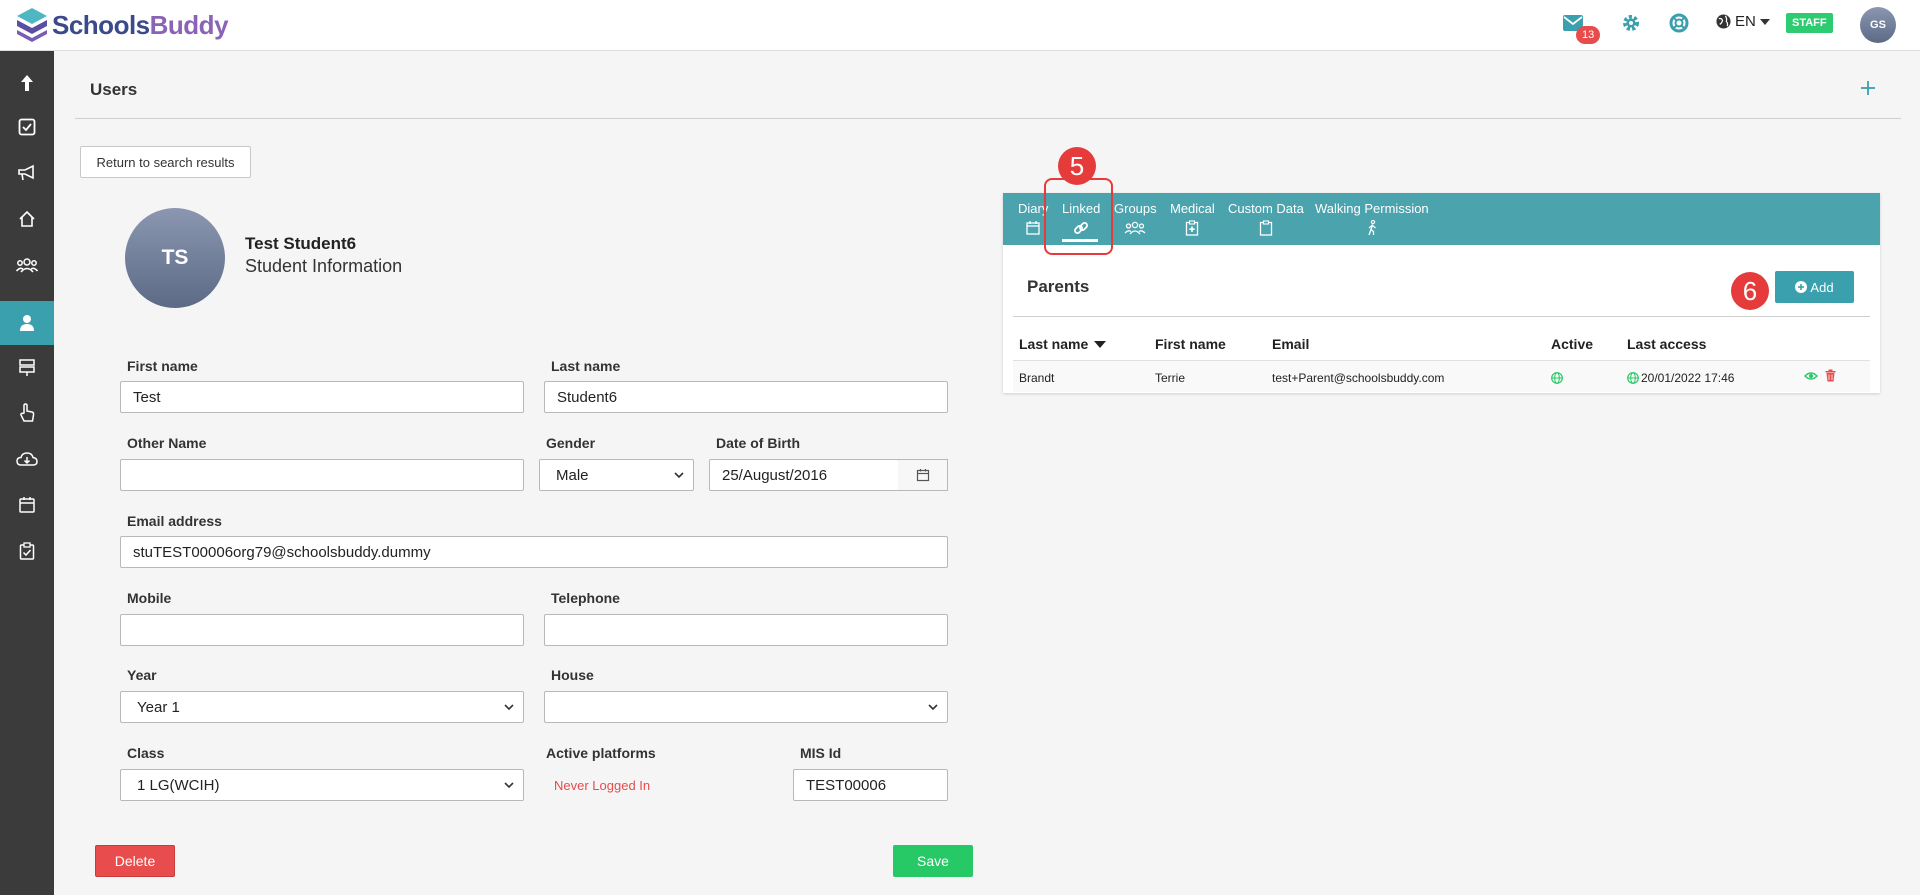 This screenshot has width=1920, height=895. What do you see at coordinates (804, 475) in the screenshot?
I see `dob-field: 25/August/2016` at bounding box center [804, 475].